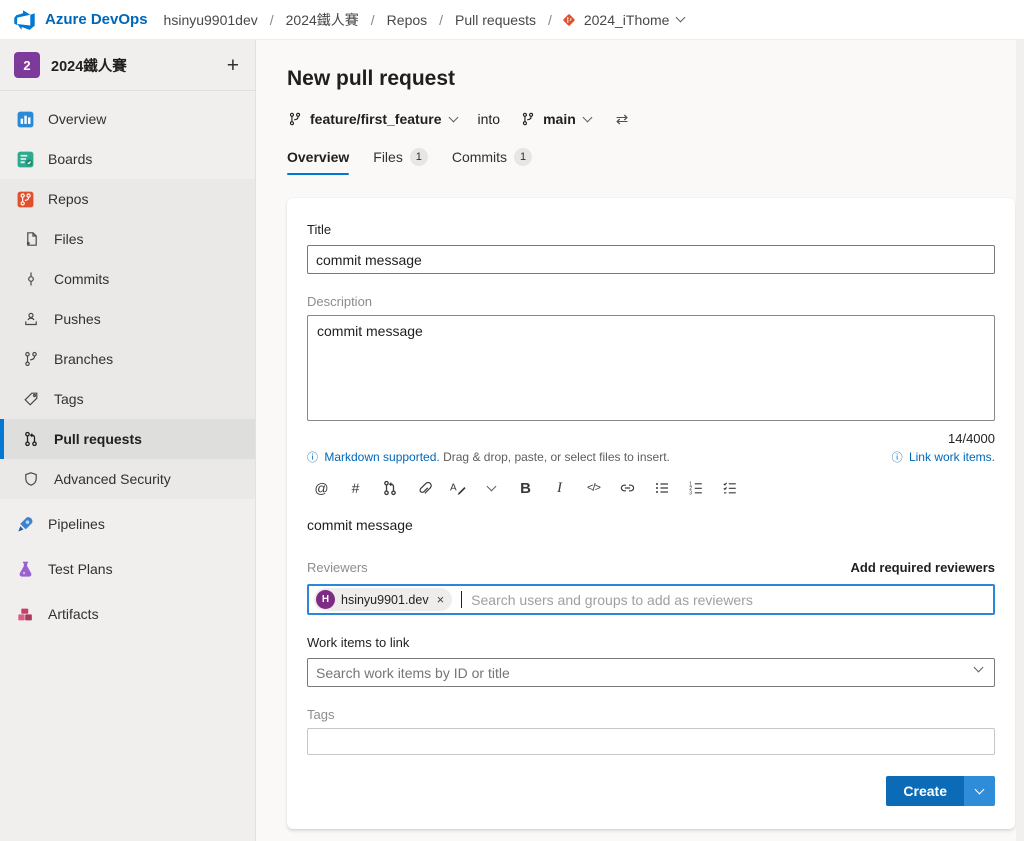 The image size is (1024, 841). What do you see at coordinates (31, 279) in the screenshot?
I see `commits-icon` at bounding box center [31, 279].